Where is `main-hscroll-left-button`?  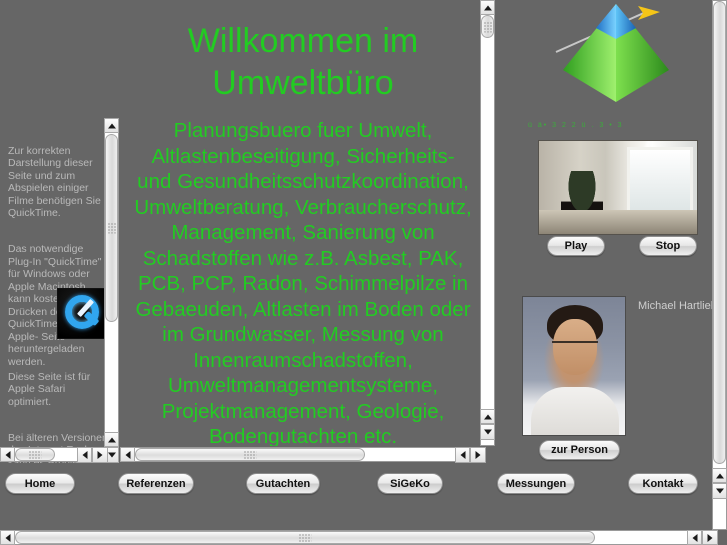
main-hscroll-left-button is located at coordinates (127, 454).